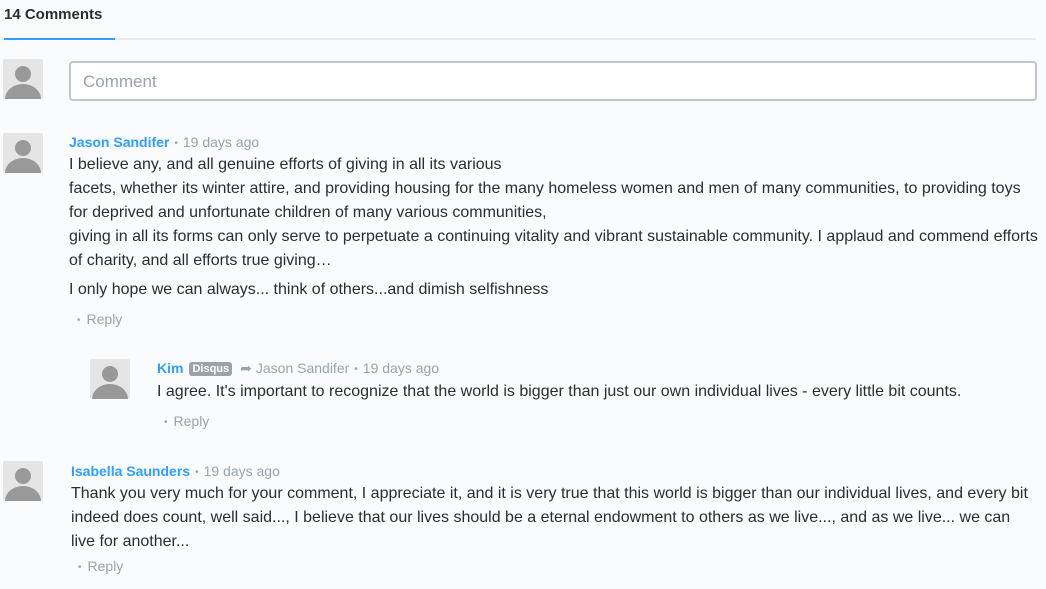  I want to click on in-reply-to-link: Jason Sandifer, so click(302, 368).